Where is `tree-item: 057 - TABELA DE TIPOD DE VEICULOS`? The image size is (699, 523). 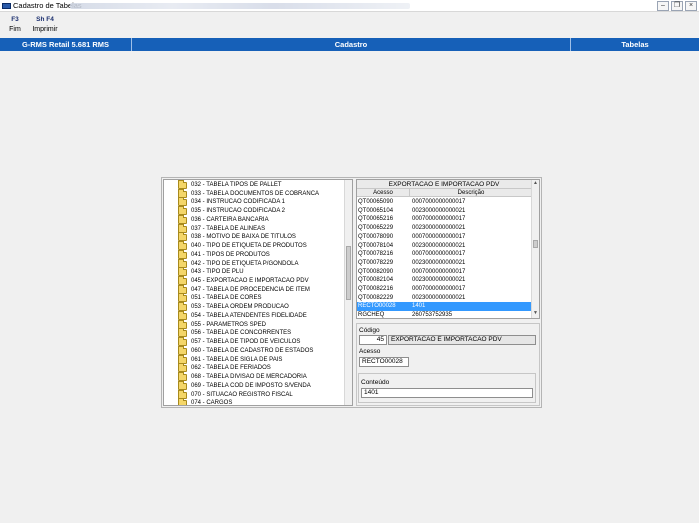
tree-item: 057 - TABELA DE TIPOD DE VEICULOS is located at coordinates (254, 342).